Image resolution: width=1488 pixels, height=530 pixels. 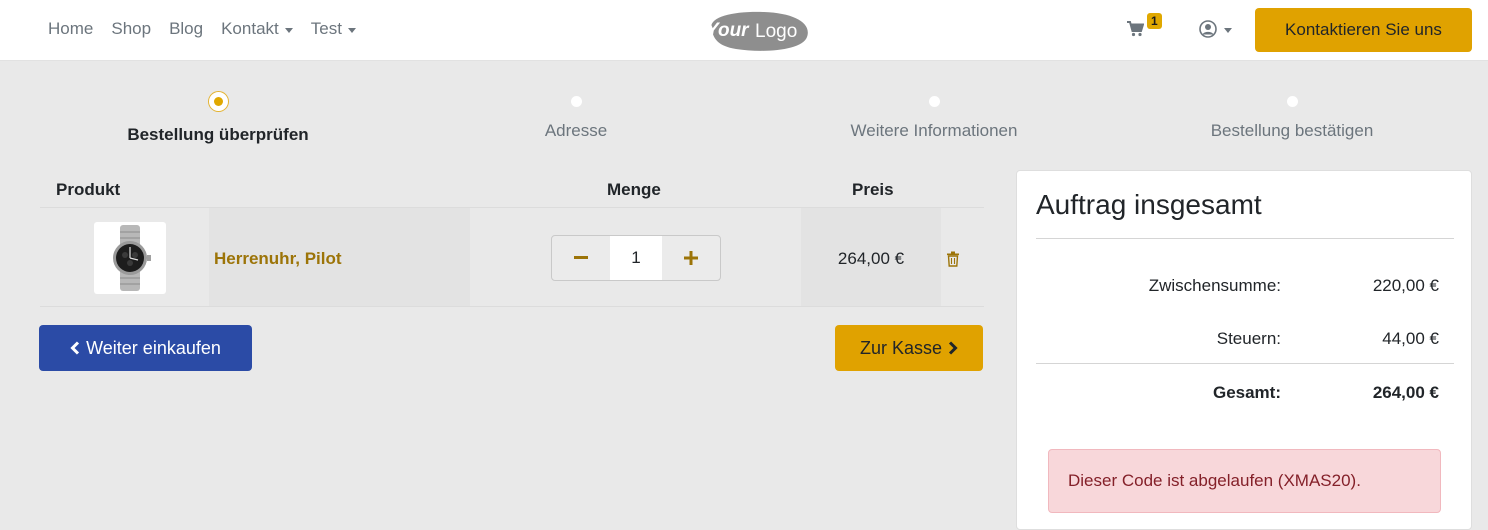 I want to click on nav-dropdown-kontakt: Kontakt, so click(x=257, y=29).